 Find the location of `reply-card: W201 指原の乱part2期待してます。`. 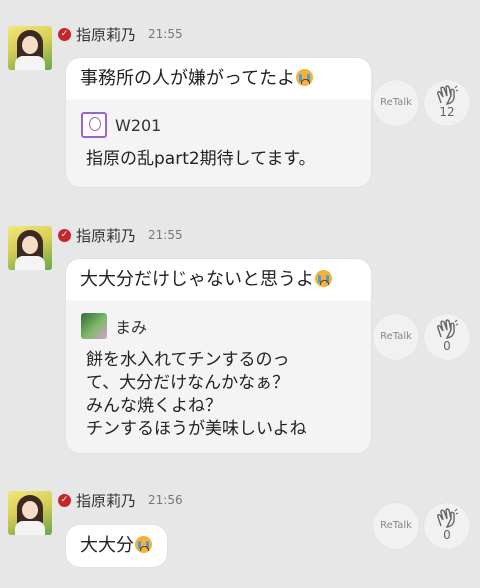

reply-card: W201 指原の乱part2期待してます。 is located at coordinates (218, 143).